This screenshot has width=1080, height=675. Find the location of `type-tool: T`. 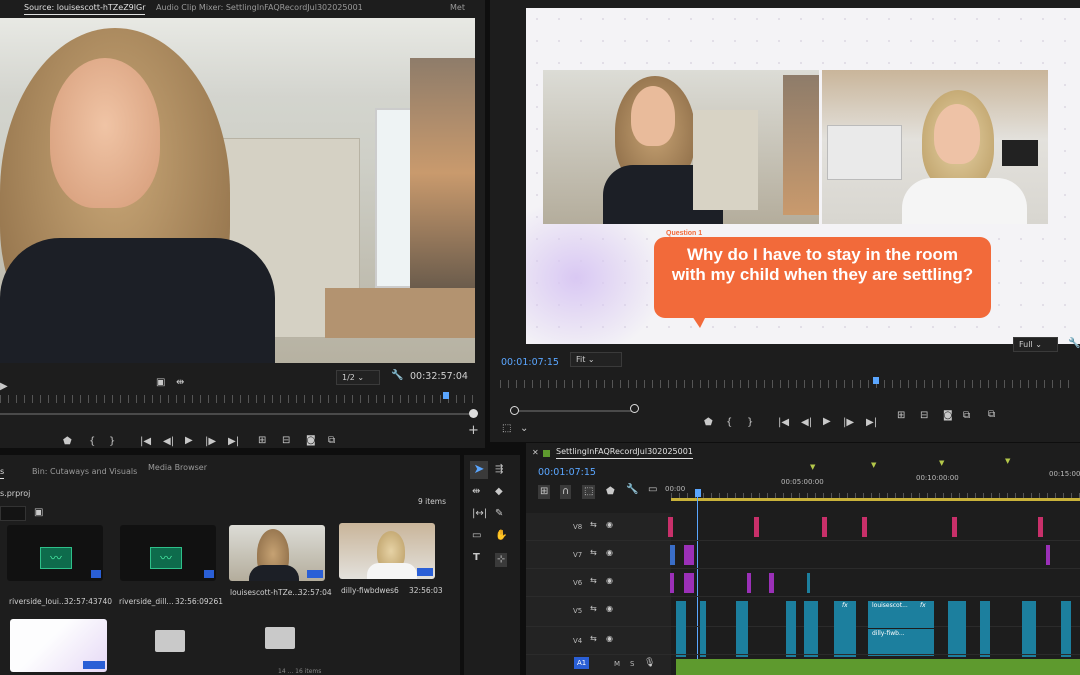

type-tool: T is located at coordinates (476, 558).